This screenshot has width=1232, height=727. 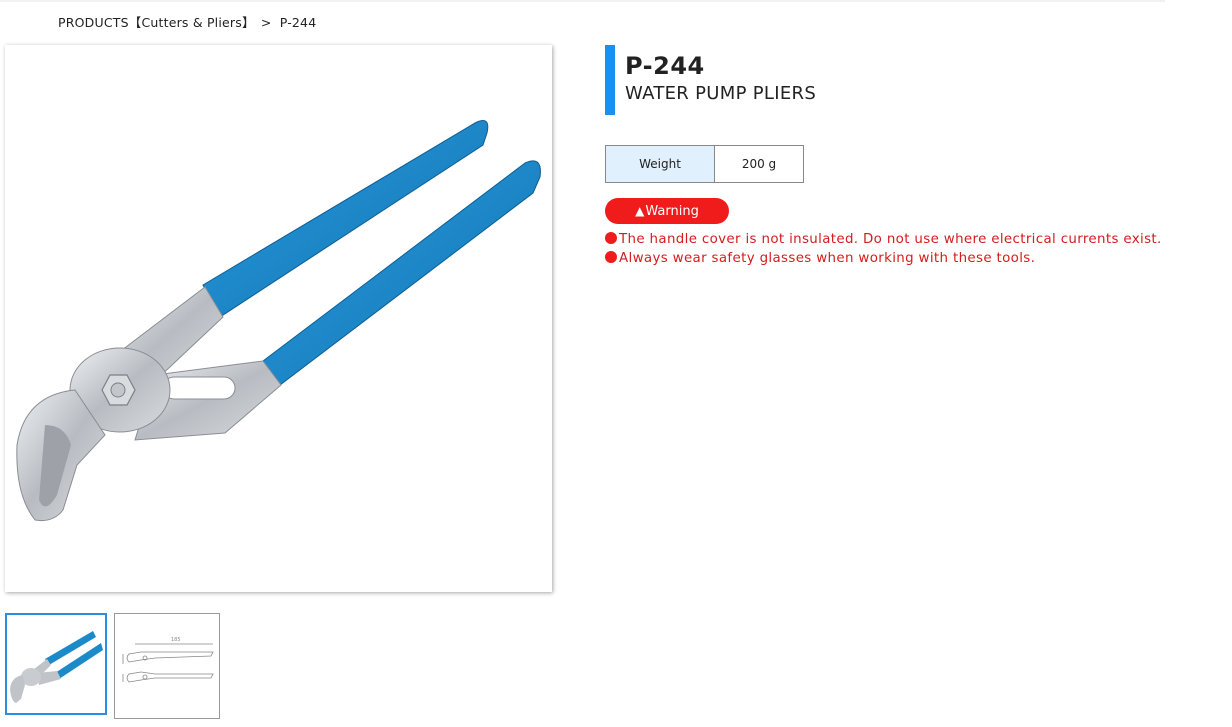 I want to click on thumbnail-product-photo, so click(x=56, y=664).